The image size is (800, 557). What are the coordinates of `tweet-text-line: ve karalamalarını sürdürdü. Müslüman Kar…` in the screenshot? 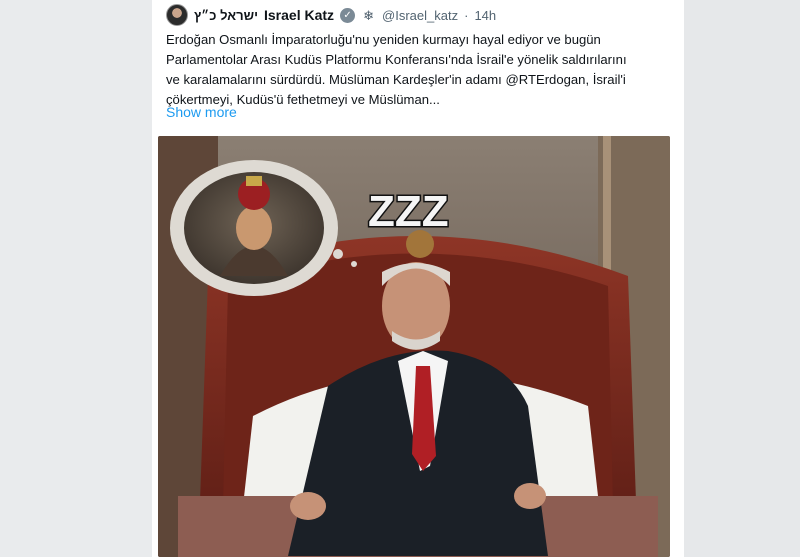 It's located at (396, 79).